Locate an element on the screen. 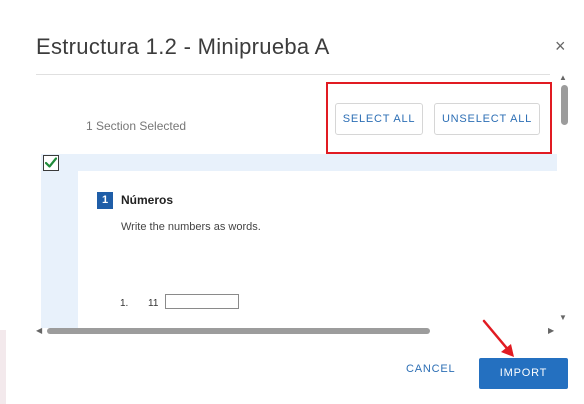 The height and width of the screenshot is (404, 584). section-checkbox is located at coordinates (51, 163).